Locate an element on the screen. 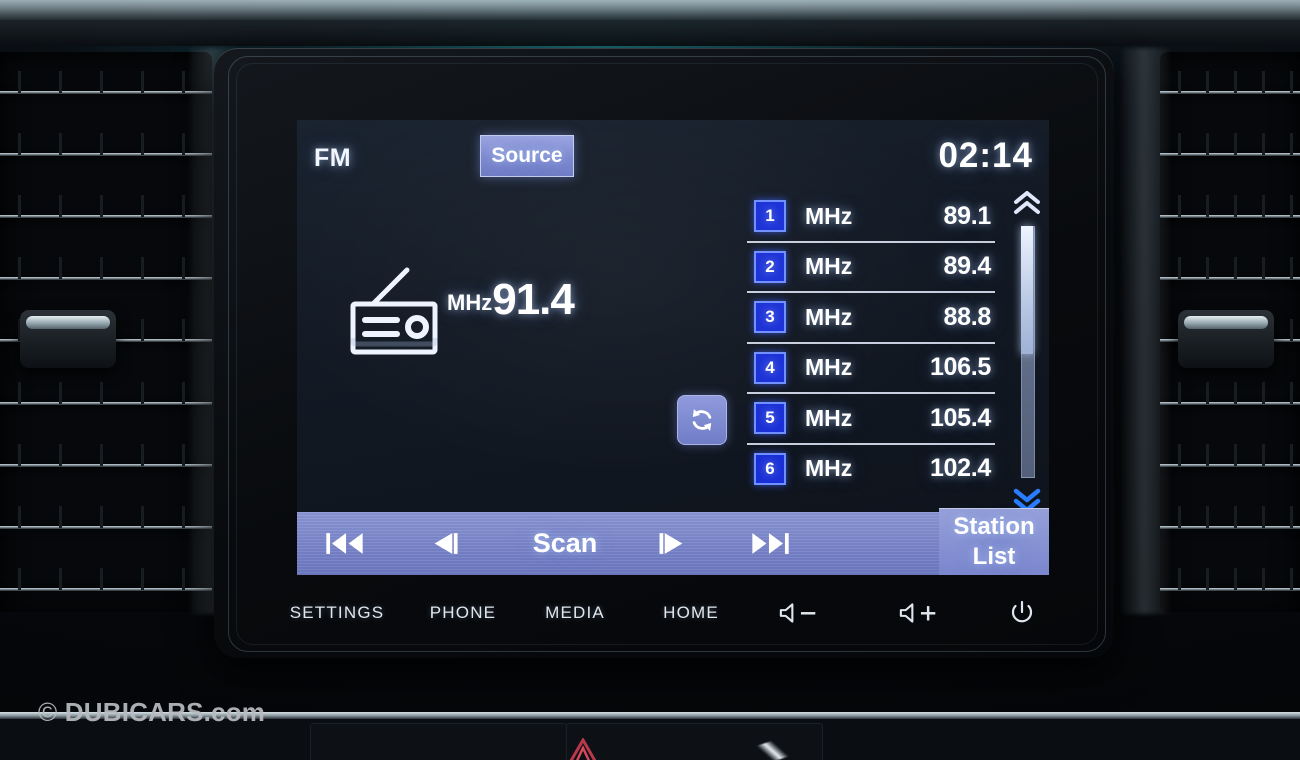  hardware-button-settings: SETTINGS is located at coordinates (337, 613).